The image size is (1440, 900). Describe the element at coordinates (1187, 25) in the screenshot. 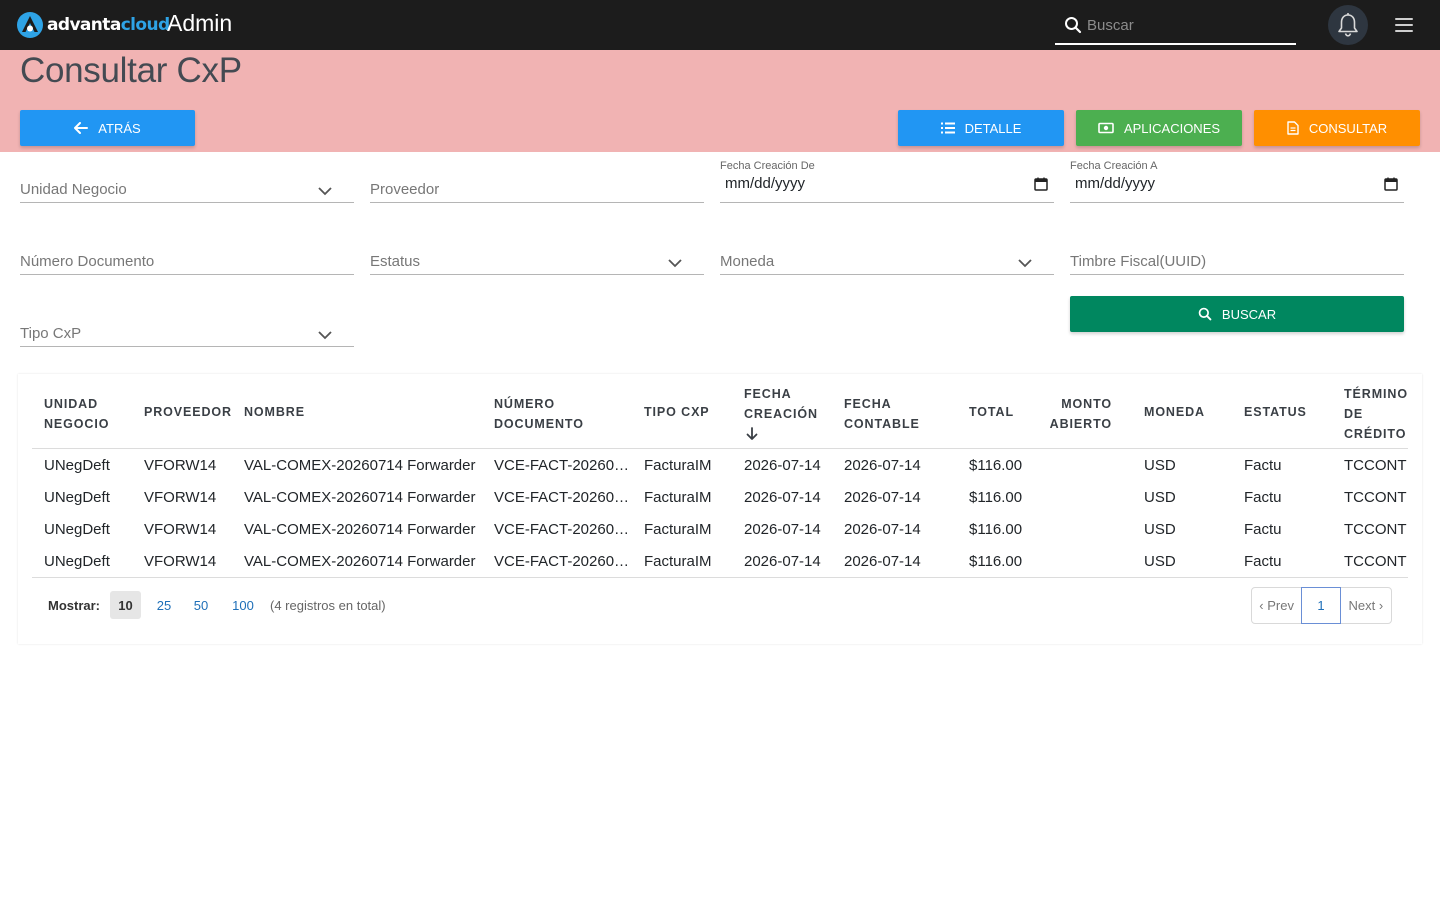

I see `search-input` at that location.